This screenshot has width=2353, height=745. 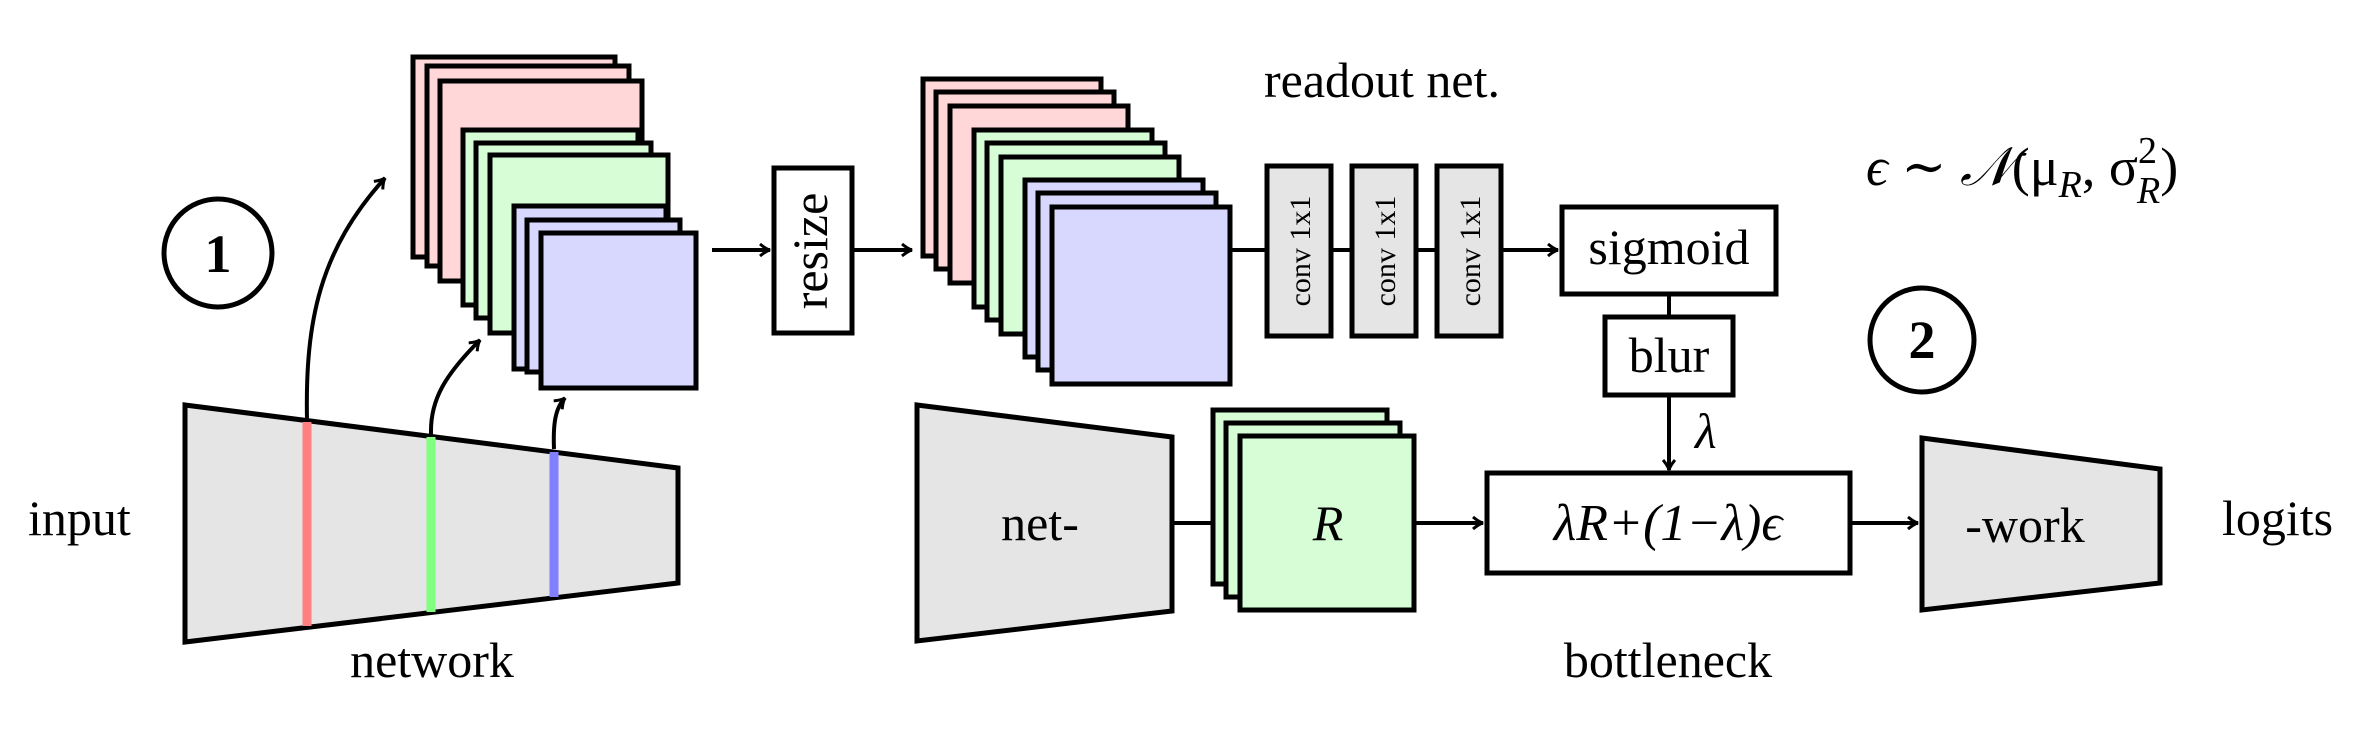 I want to click on bottleneck-label: bottleneck, so click(x=1668, y=660).